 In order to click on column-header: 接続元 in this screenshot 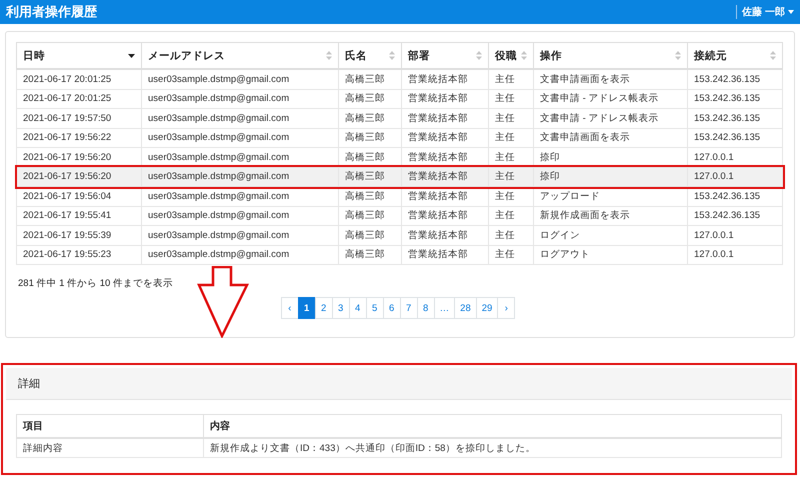, I will do `click(735, 55)`.